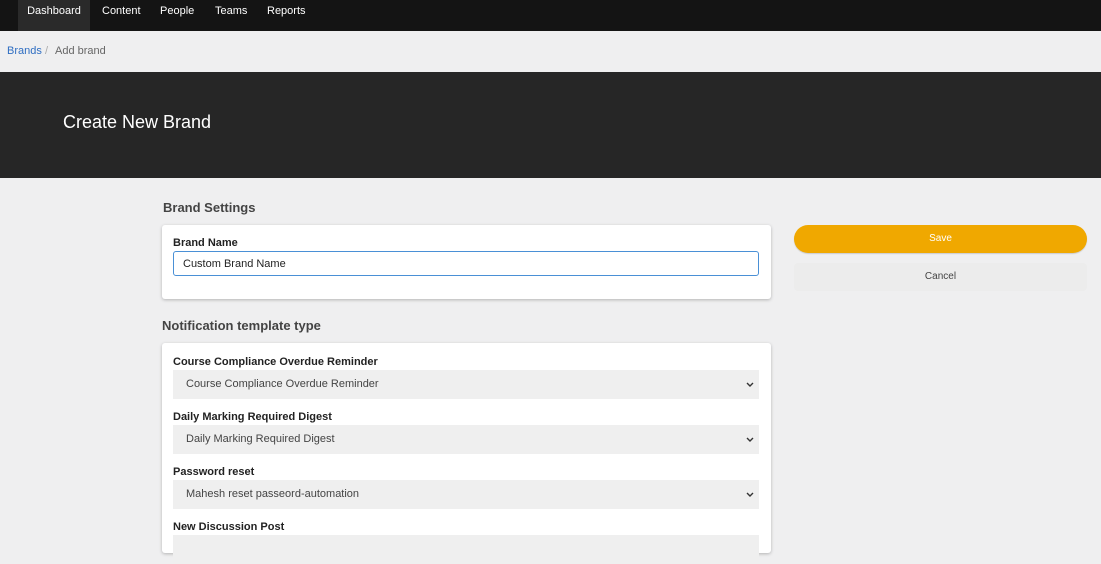 The image size is (1101, 564). I want to click on brand-name-label: Brand Name, so click(205, 243).